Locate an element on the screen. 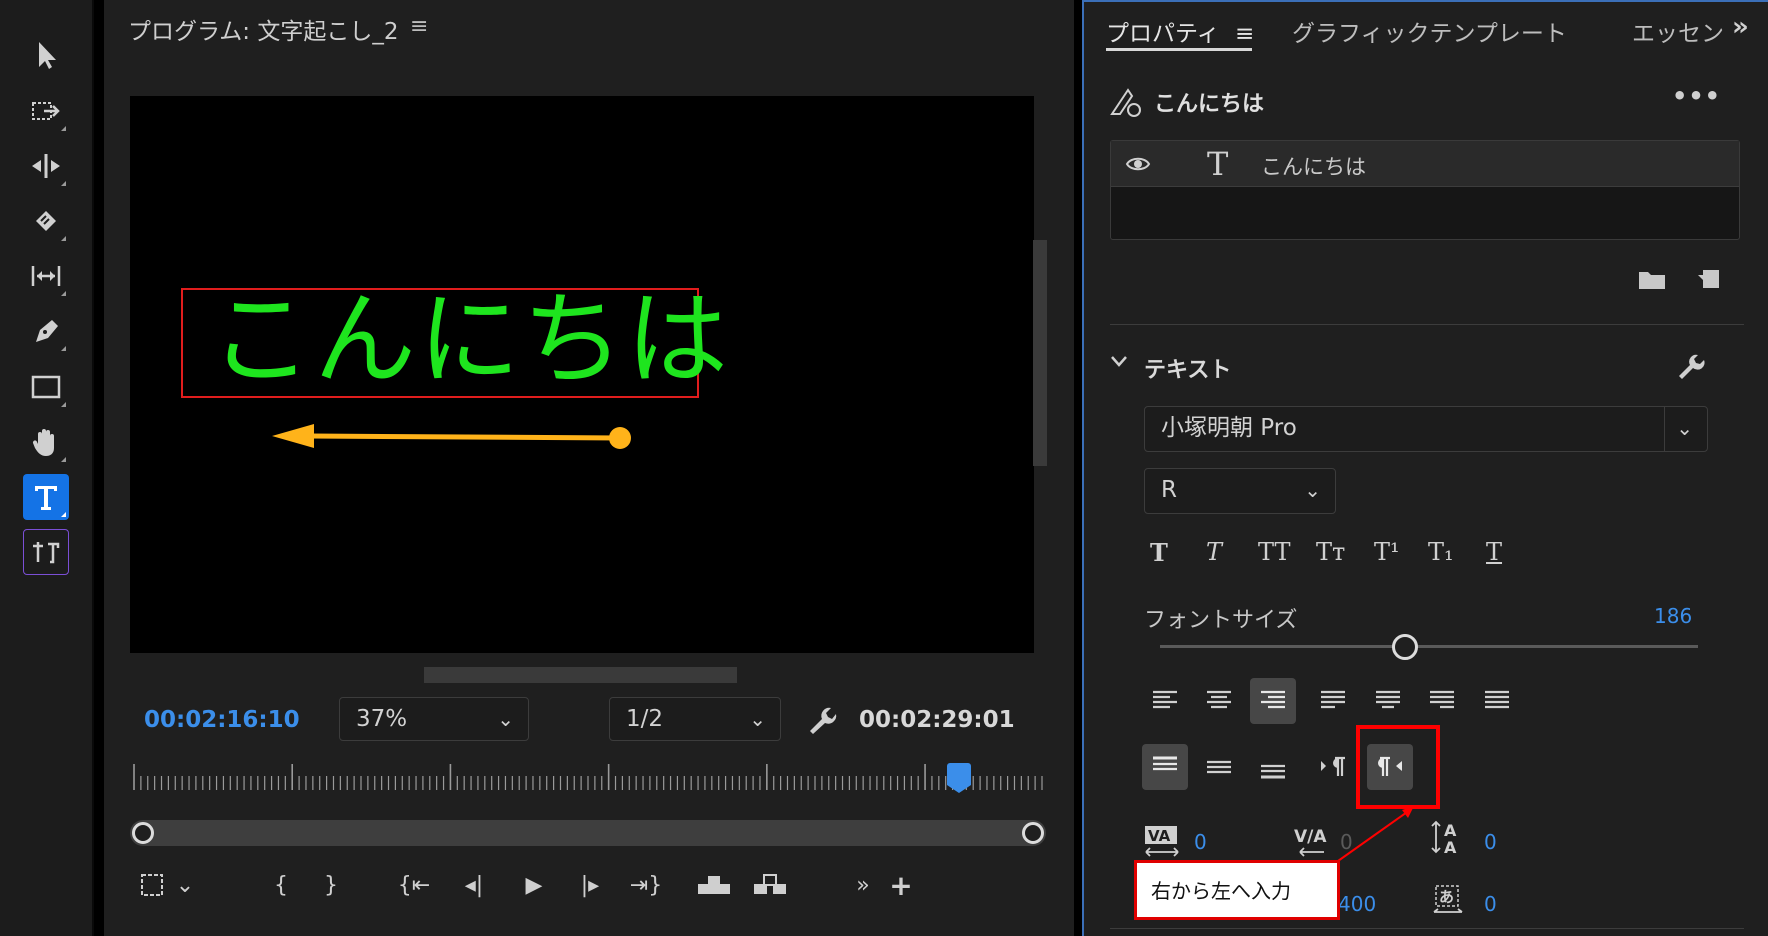 This screenshot has width=1768, height=936. divider is located at coordinates (1427, 928).